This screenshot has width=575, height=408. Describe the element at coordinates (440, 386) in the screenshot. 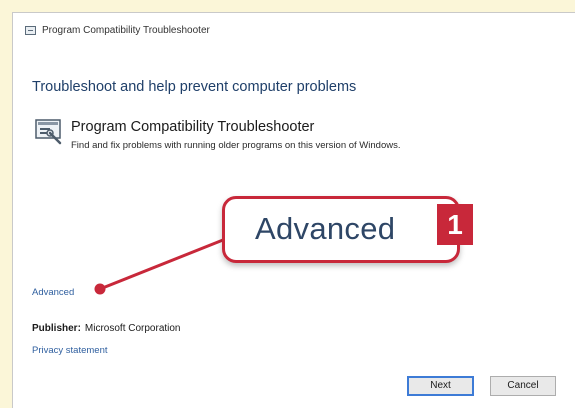

I see `next-button: Next` at that location.